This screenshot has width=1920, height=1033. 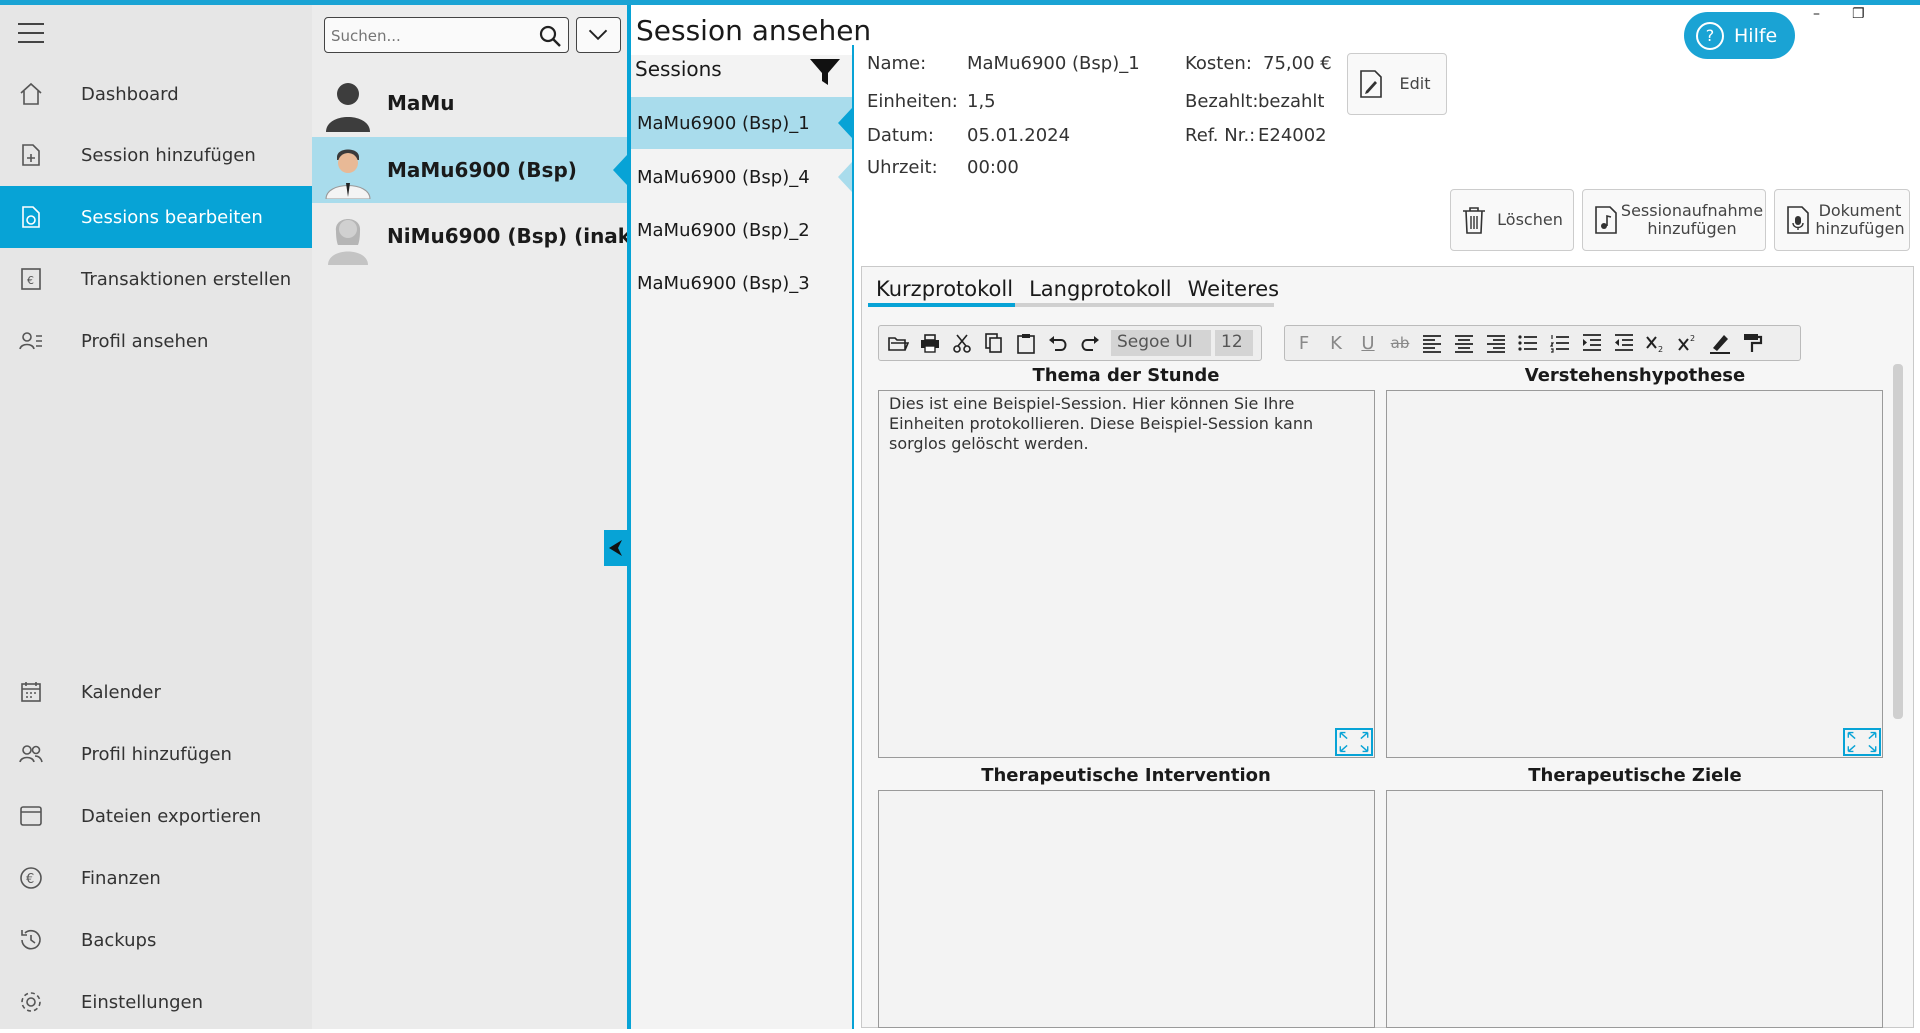 What do you see at coordinates (1560, 343) in the screenshot?
I see `numbered-list-icon` at bounding box center [1560, 343].